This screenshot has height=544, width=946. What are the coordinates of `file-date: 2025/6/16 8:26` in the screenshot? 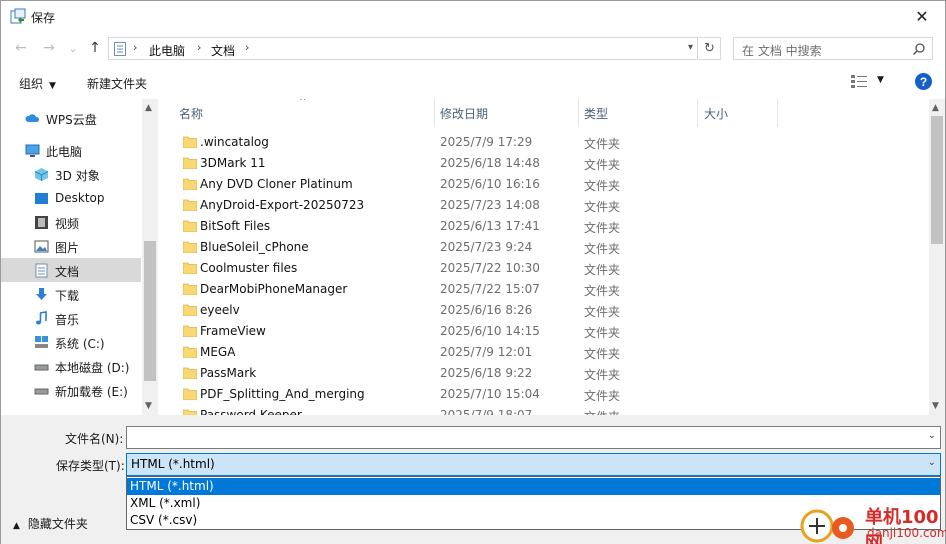 It's located at (486, 310).